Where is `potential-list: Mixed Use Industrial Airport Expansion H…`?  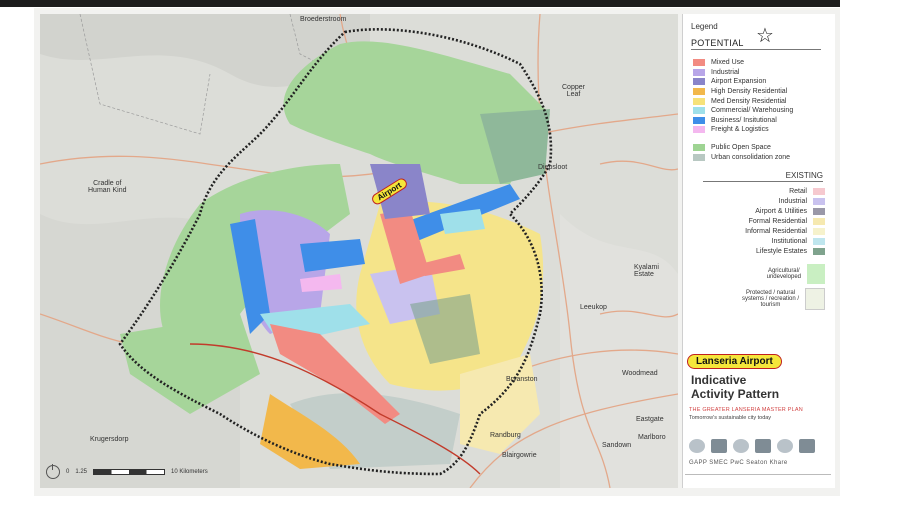 potential-list: Mixed Use Industrial Airport Expansion H… is located at coordinates (743, 110).